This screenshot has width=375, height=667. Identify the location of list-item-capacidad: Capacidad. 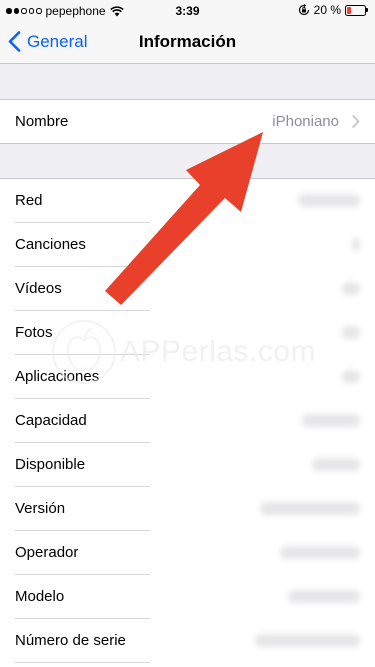
(187, 421).